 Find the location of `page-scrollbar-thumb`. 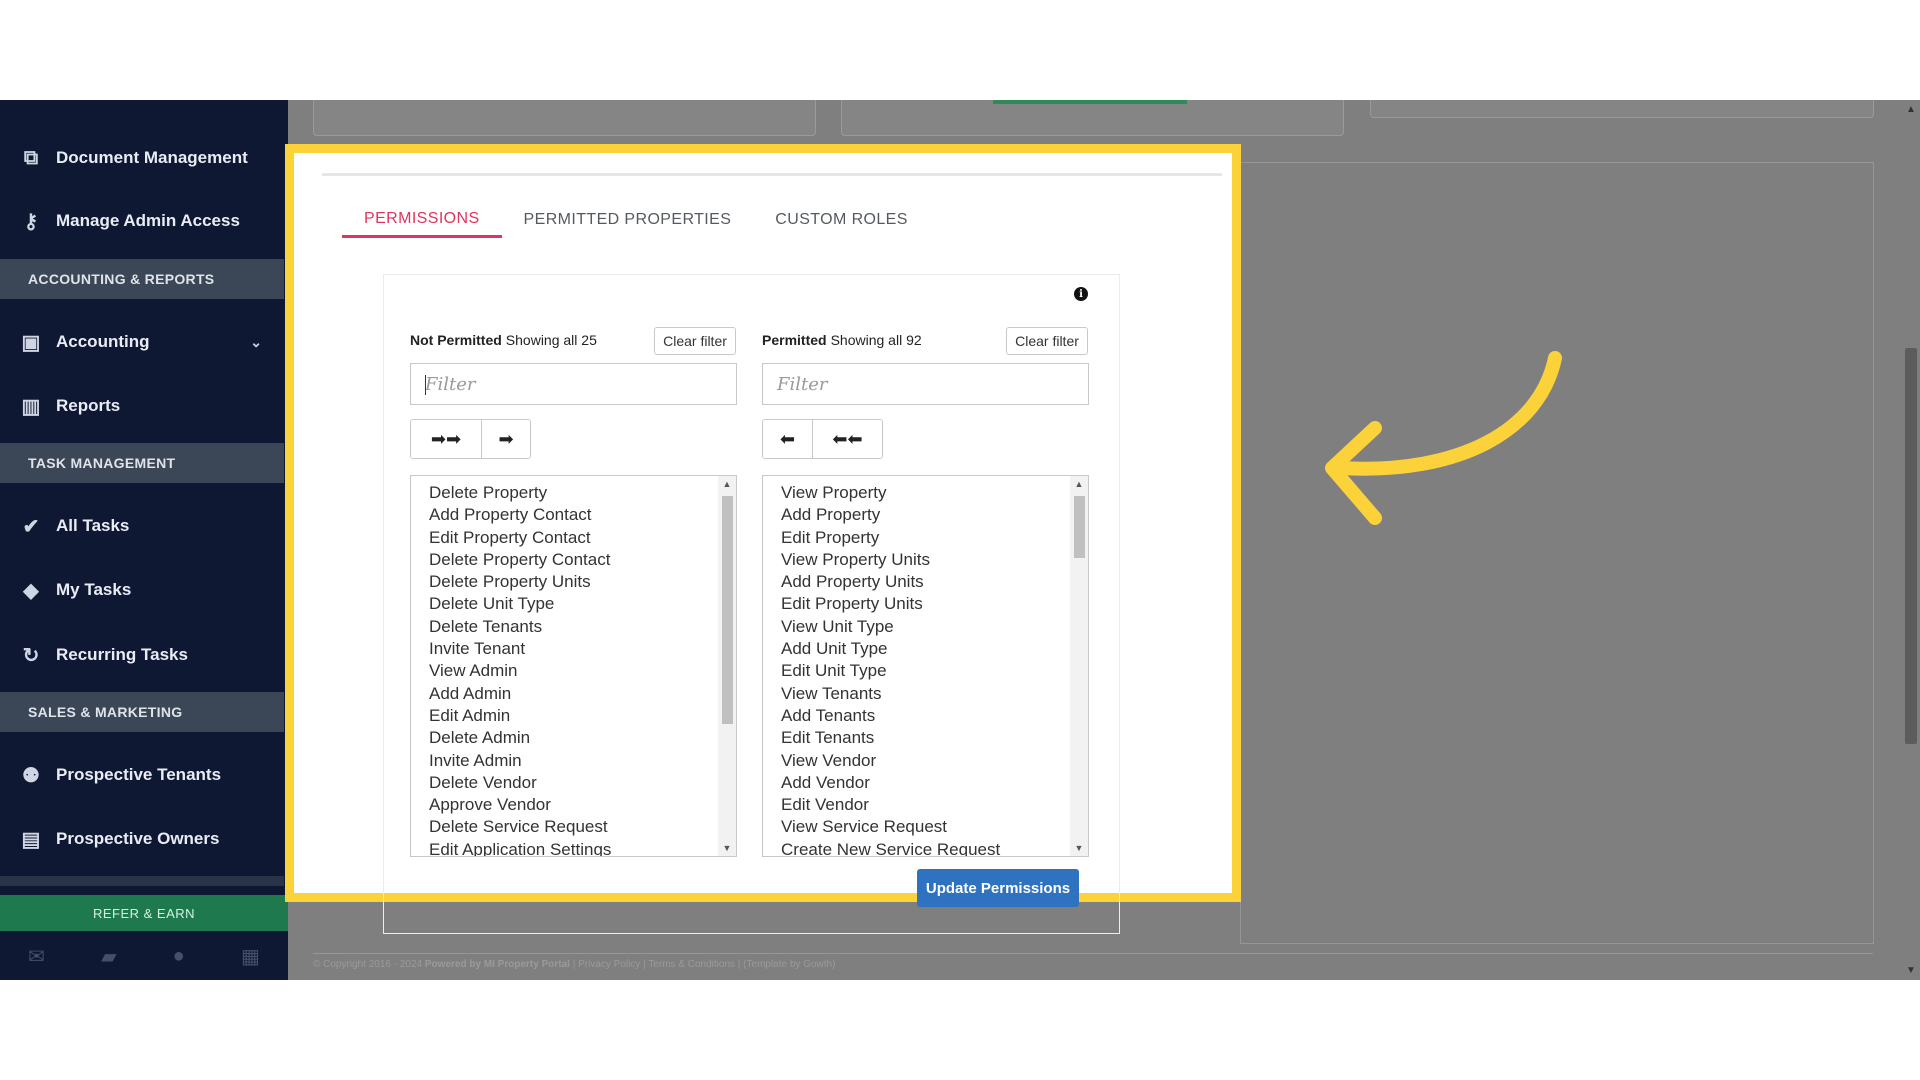

page-scrollbar-thumb is located at coordinates (1911, 546).